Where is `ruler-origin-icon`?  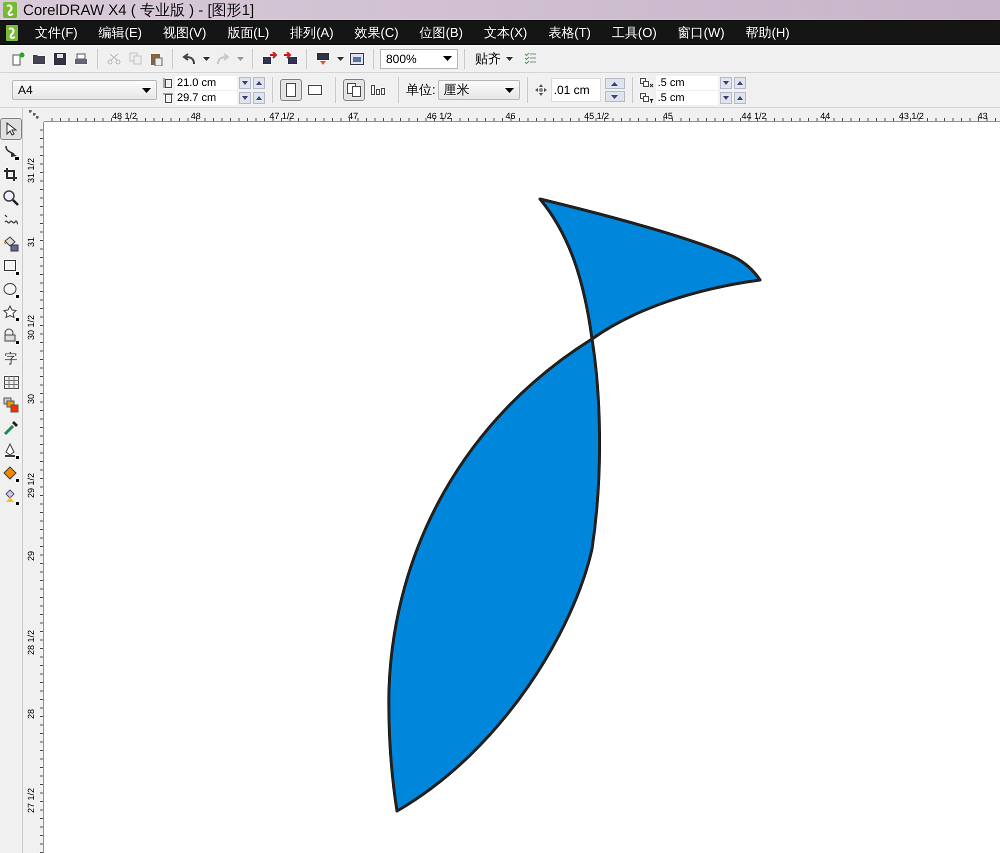
ruler-origin-icon is located at coordinates (33, 115).